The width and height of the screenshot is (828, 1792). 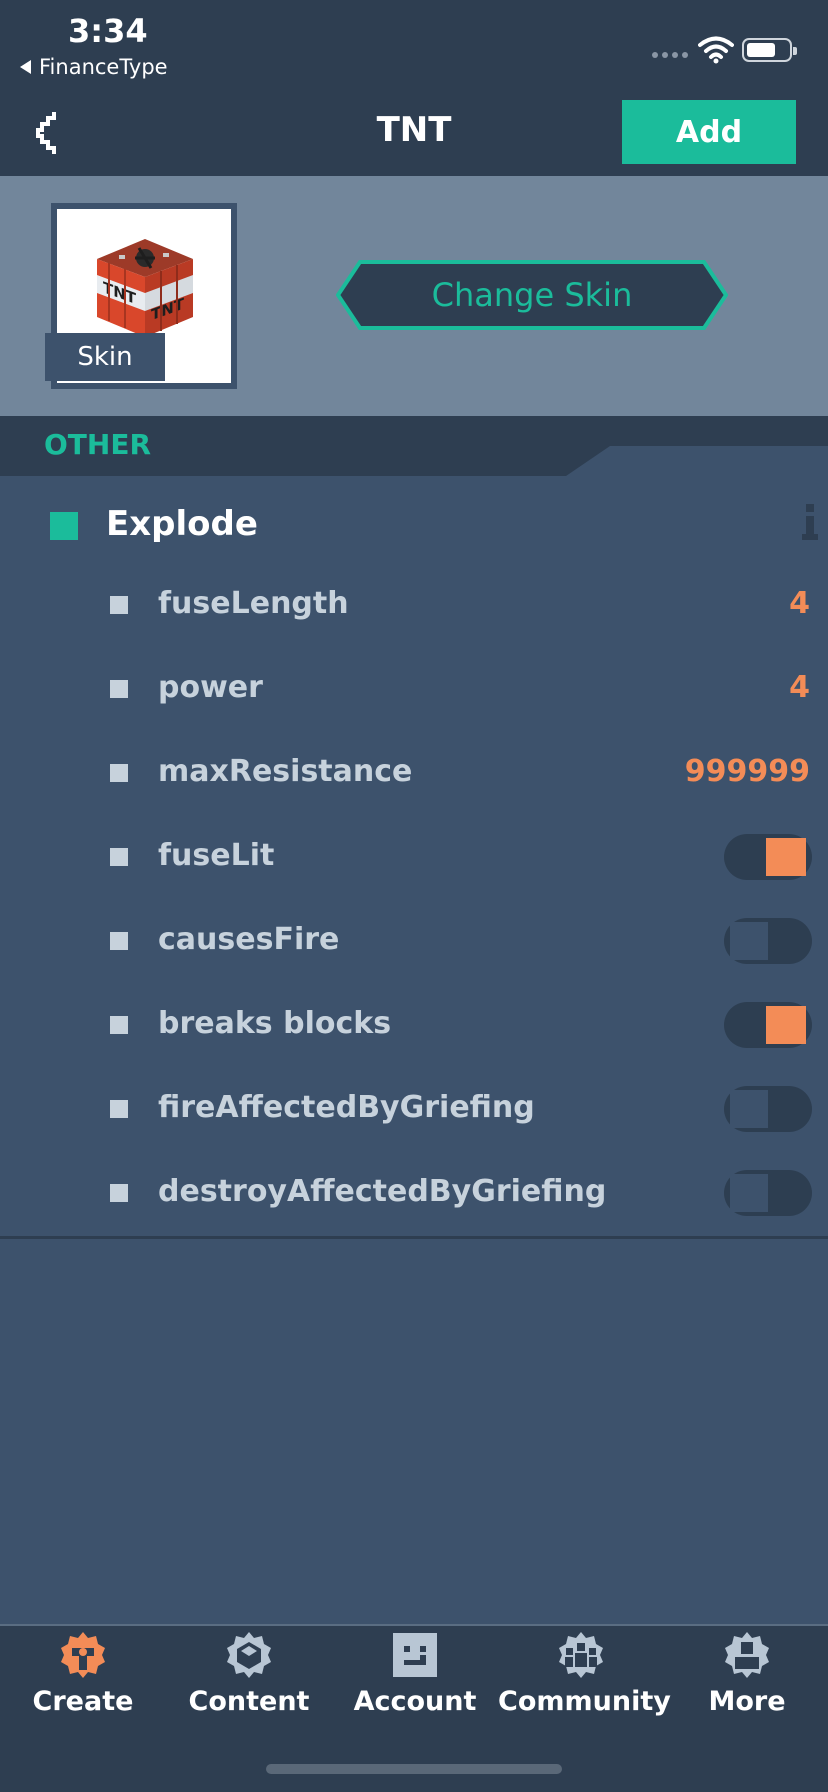 What do you see at coordinates (50, 133) in the screenshot?
I see `back-chevron-icon` at bounding box center [50, 133].